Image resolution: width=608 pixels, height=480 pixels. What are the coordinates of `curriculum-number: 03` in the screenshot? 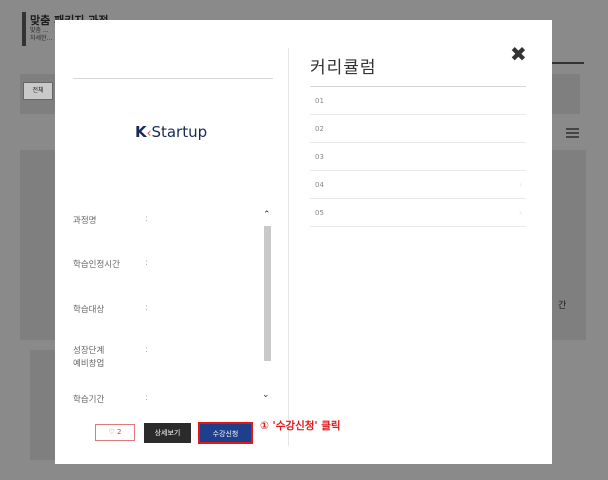 It's located at (319, 157).